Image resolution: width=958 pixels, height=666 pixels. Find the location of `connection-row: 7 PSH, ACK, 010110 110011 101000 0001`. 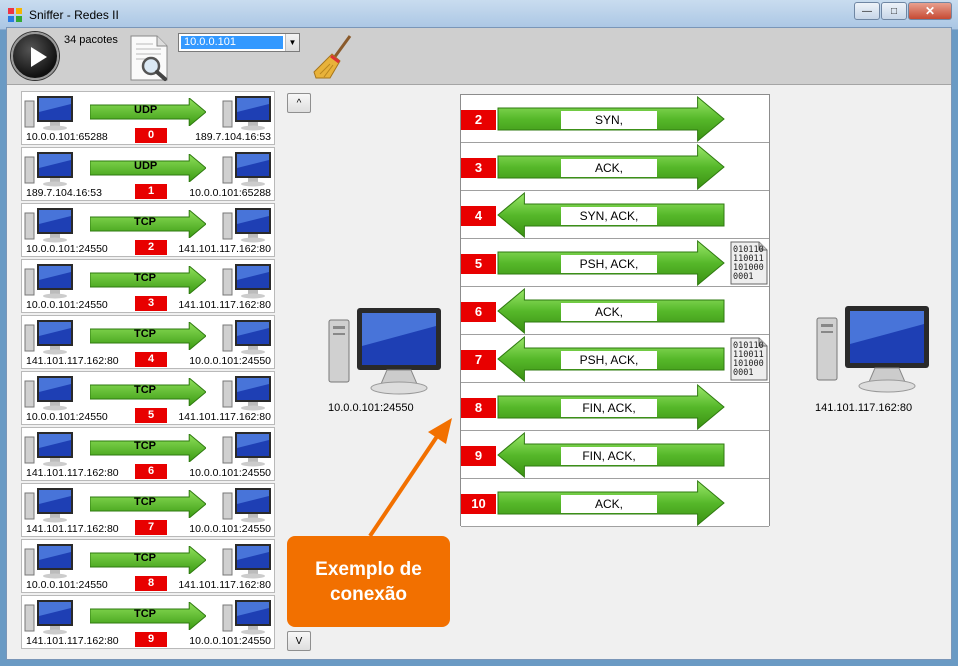

connection-row: 7 PSH, ACK, 010110 110011 101000 0001 is located at coordinates (615, 359).